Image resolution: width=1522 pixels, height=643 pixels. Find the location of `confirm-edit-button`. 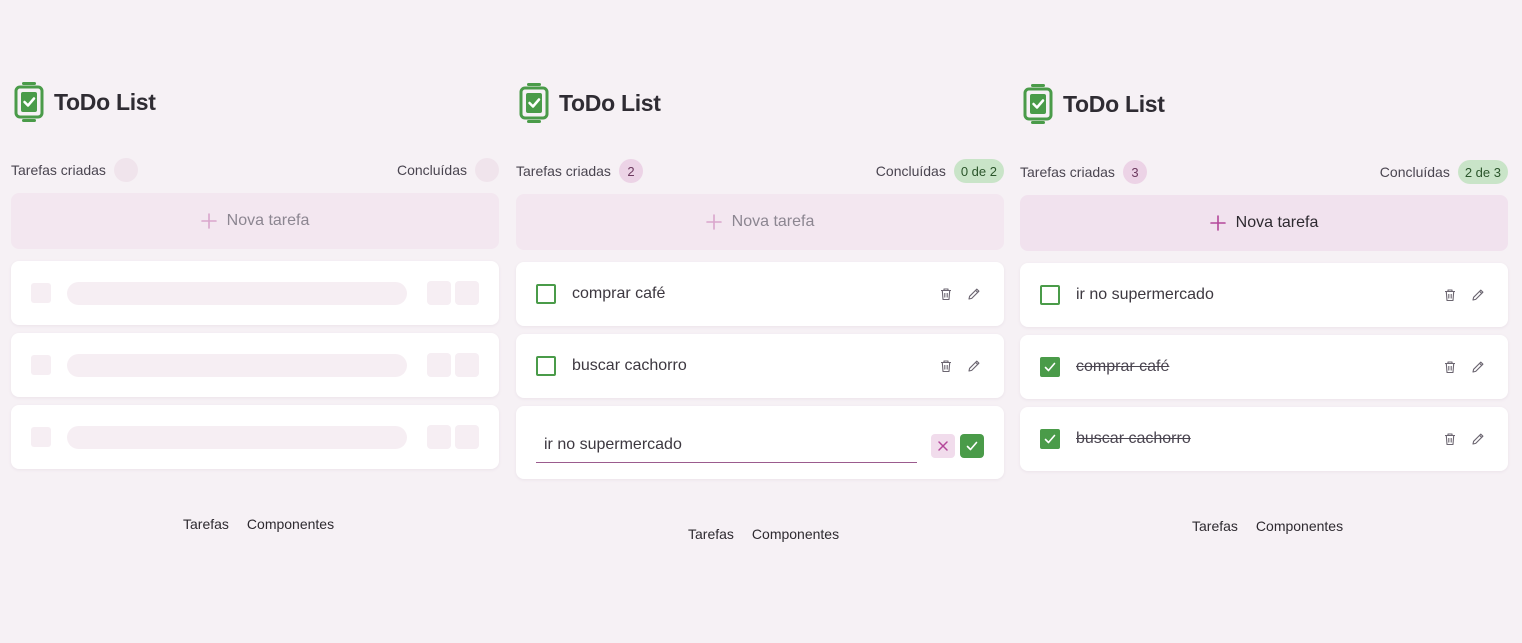

confirm-edit-button is located at coordinates (972, 445).